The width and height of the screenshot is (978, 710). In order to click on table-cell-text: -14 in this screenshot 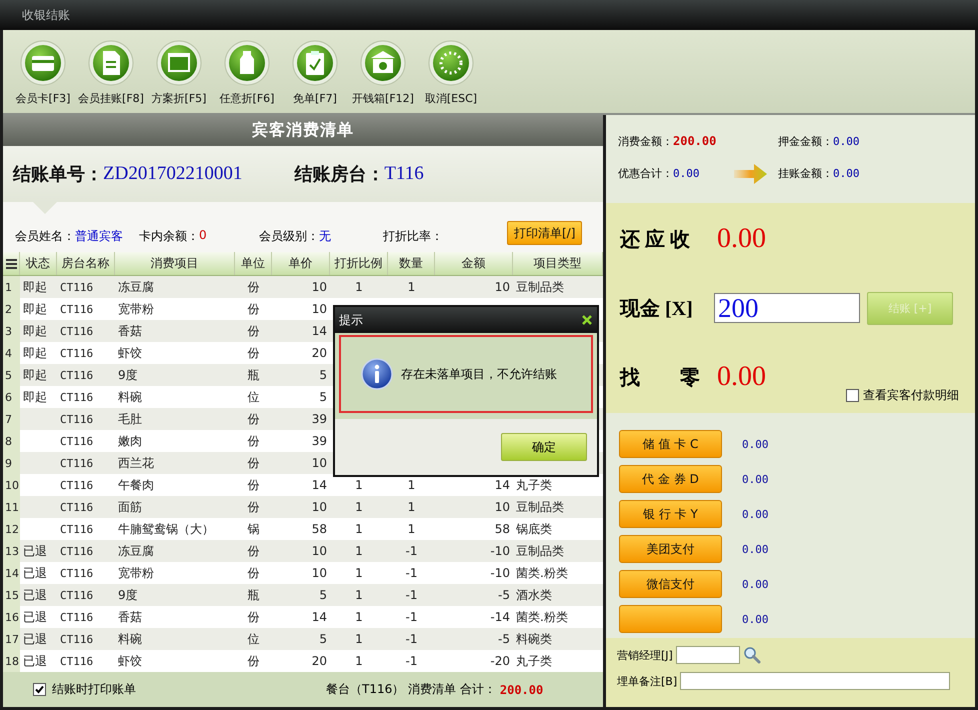, I will do `click(500, 617)`.